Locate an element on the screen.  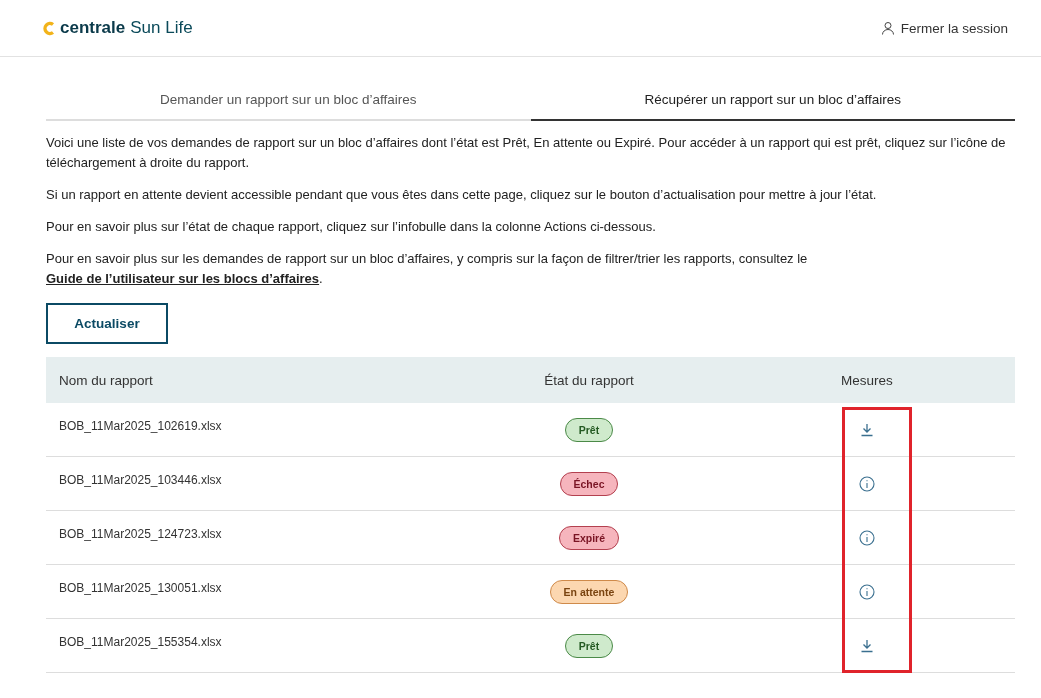
logo-text: Sun Life is located at coordinates (161, 28).